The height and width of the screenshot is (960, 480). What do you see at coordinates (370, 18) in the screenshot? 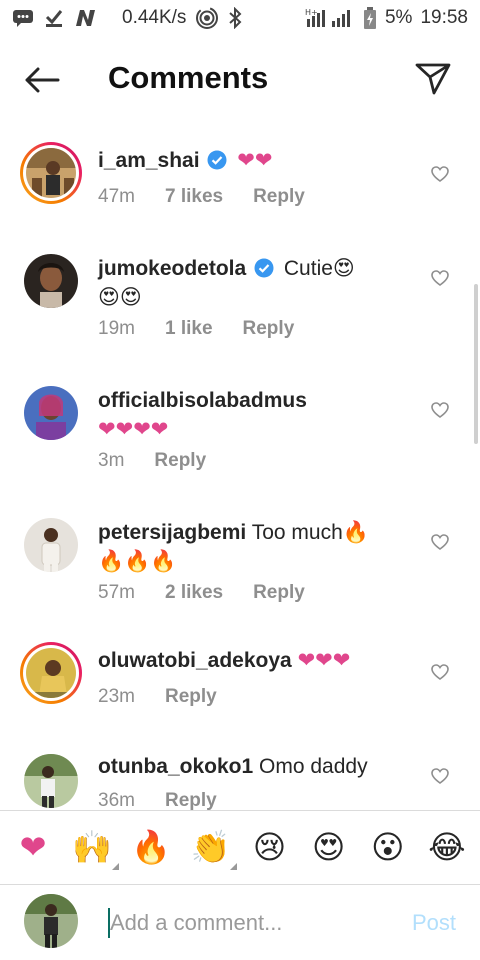
I see `battery-icon` at bounding box center [370, 18].